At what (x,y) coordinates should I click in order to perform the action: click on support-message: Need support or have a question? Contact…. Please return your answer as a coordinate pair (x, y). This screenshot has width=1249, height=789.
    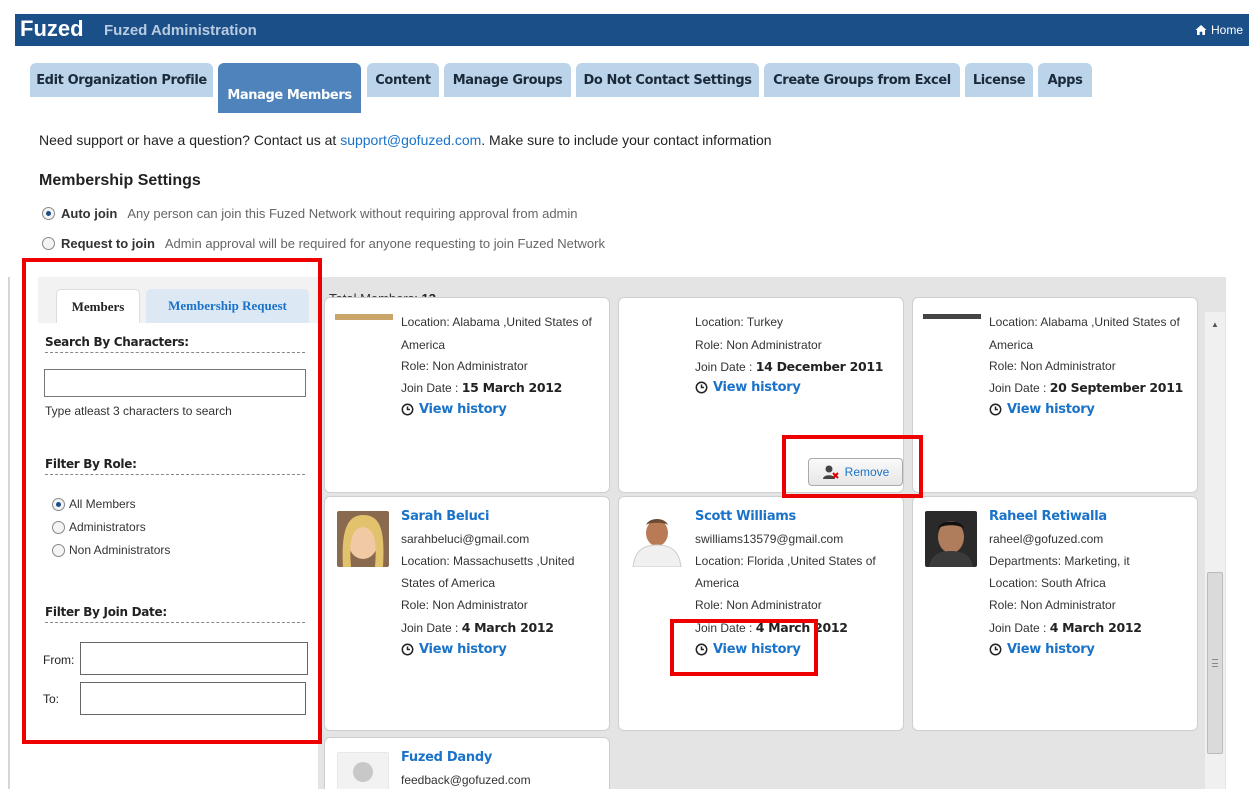
    Looking at the image, I should click on (405, 140).